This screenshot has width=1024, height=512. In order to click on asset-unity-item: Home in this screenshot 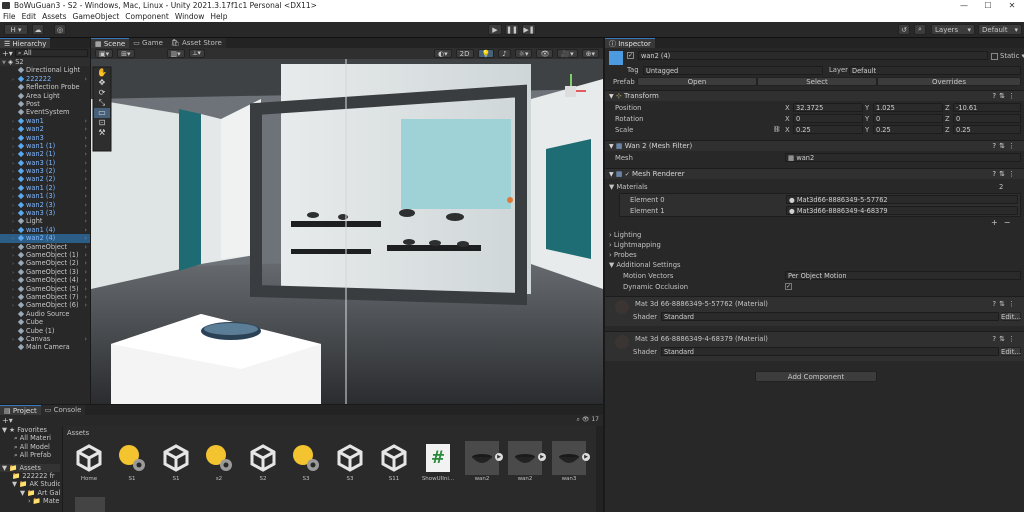, I will do `click(89, 461)`.